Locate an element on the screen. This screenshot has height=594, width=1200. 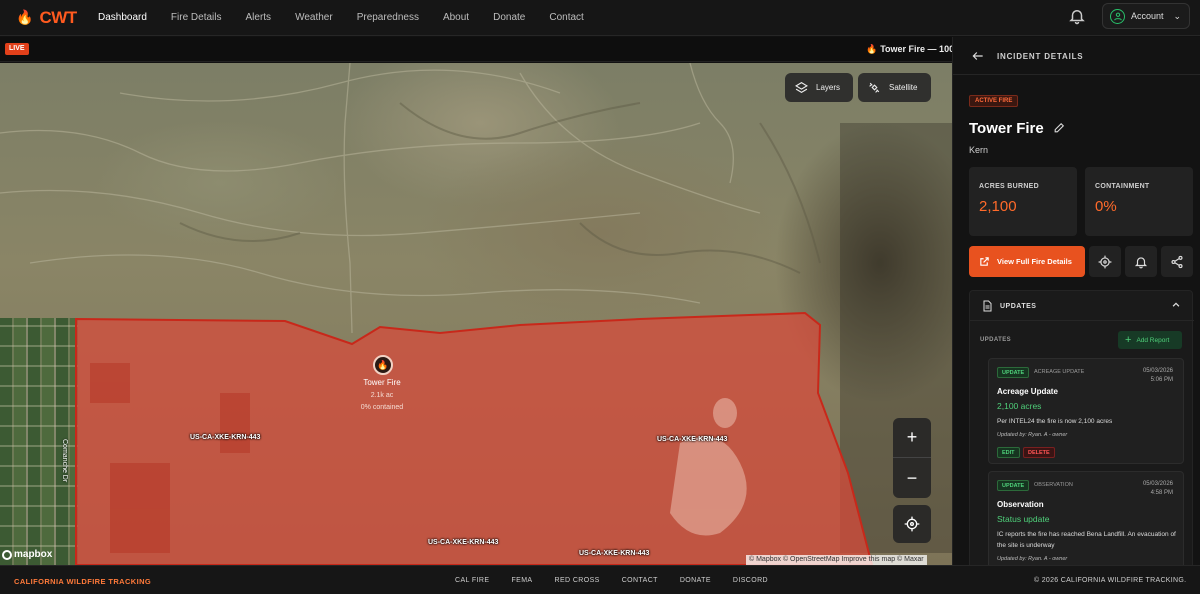
satellite-button: Satellite is located at coordinates (894, 87).